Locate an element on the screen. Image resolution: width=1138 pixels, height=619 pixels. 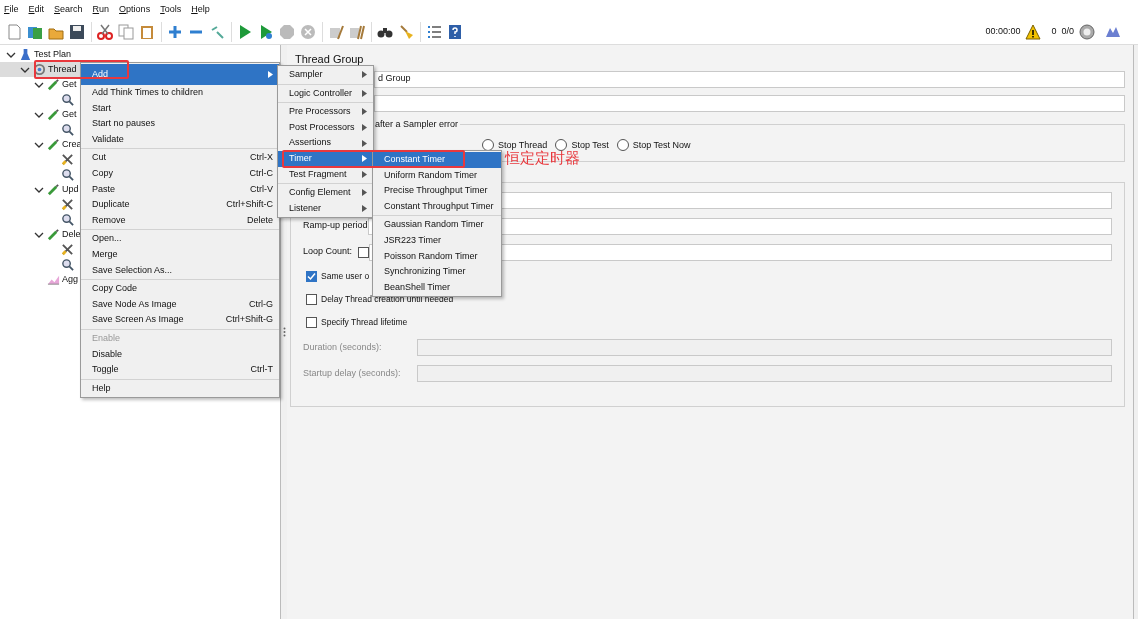
tree-label: Upd is located at coordinates (70, 189).